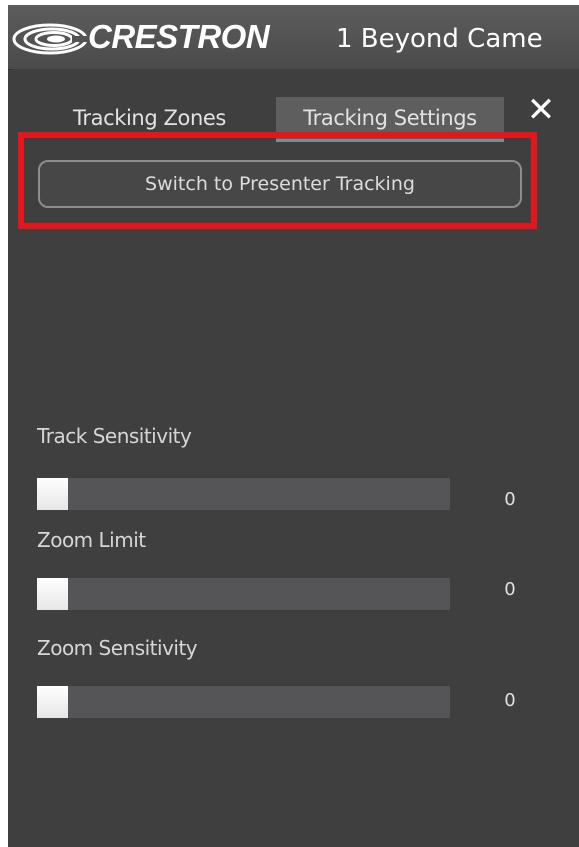 Image resolution: width=579 pixels, height=847 pixels. What do you see at coordinates (541, 110) in the screenshot?
I see `close-icon: ✕` at bounding box center [541, 110].